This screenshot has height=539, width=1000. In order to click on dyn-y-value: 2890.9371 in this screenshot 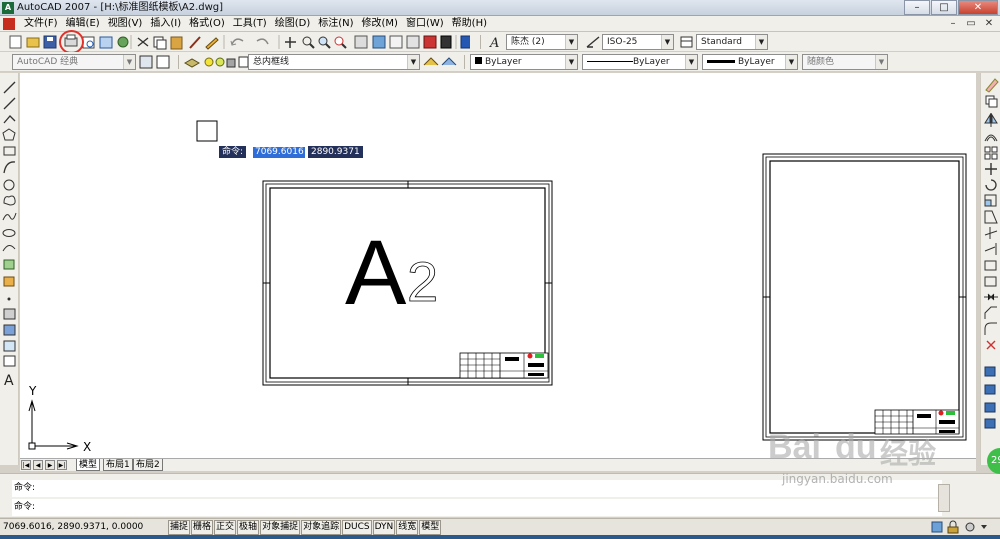, I will do `click(335, 152)`.